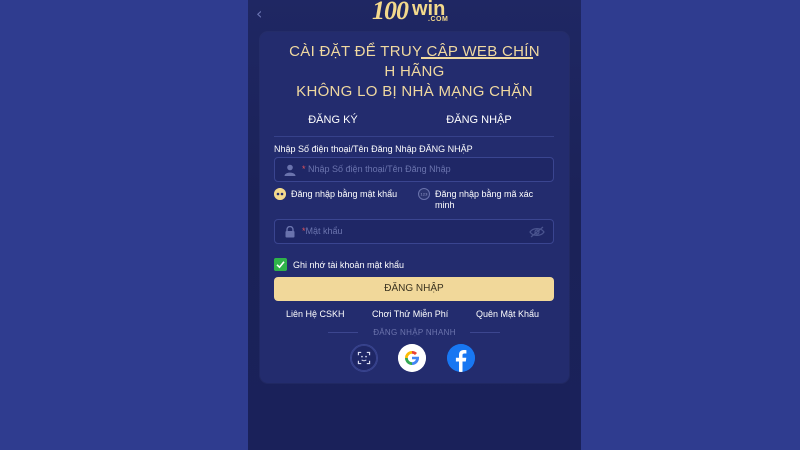 The width and height of the screenshot is (800, 450). I want to click on verification-code-icon: 123, so click(424, 194).